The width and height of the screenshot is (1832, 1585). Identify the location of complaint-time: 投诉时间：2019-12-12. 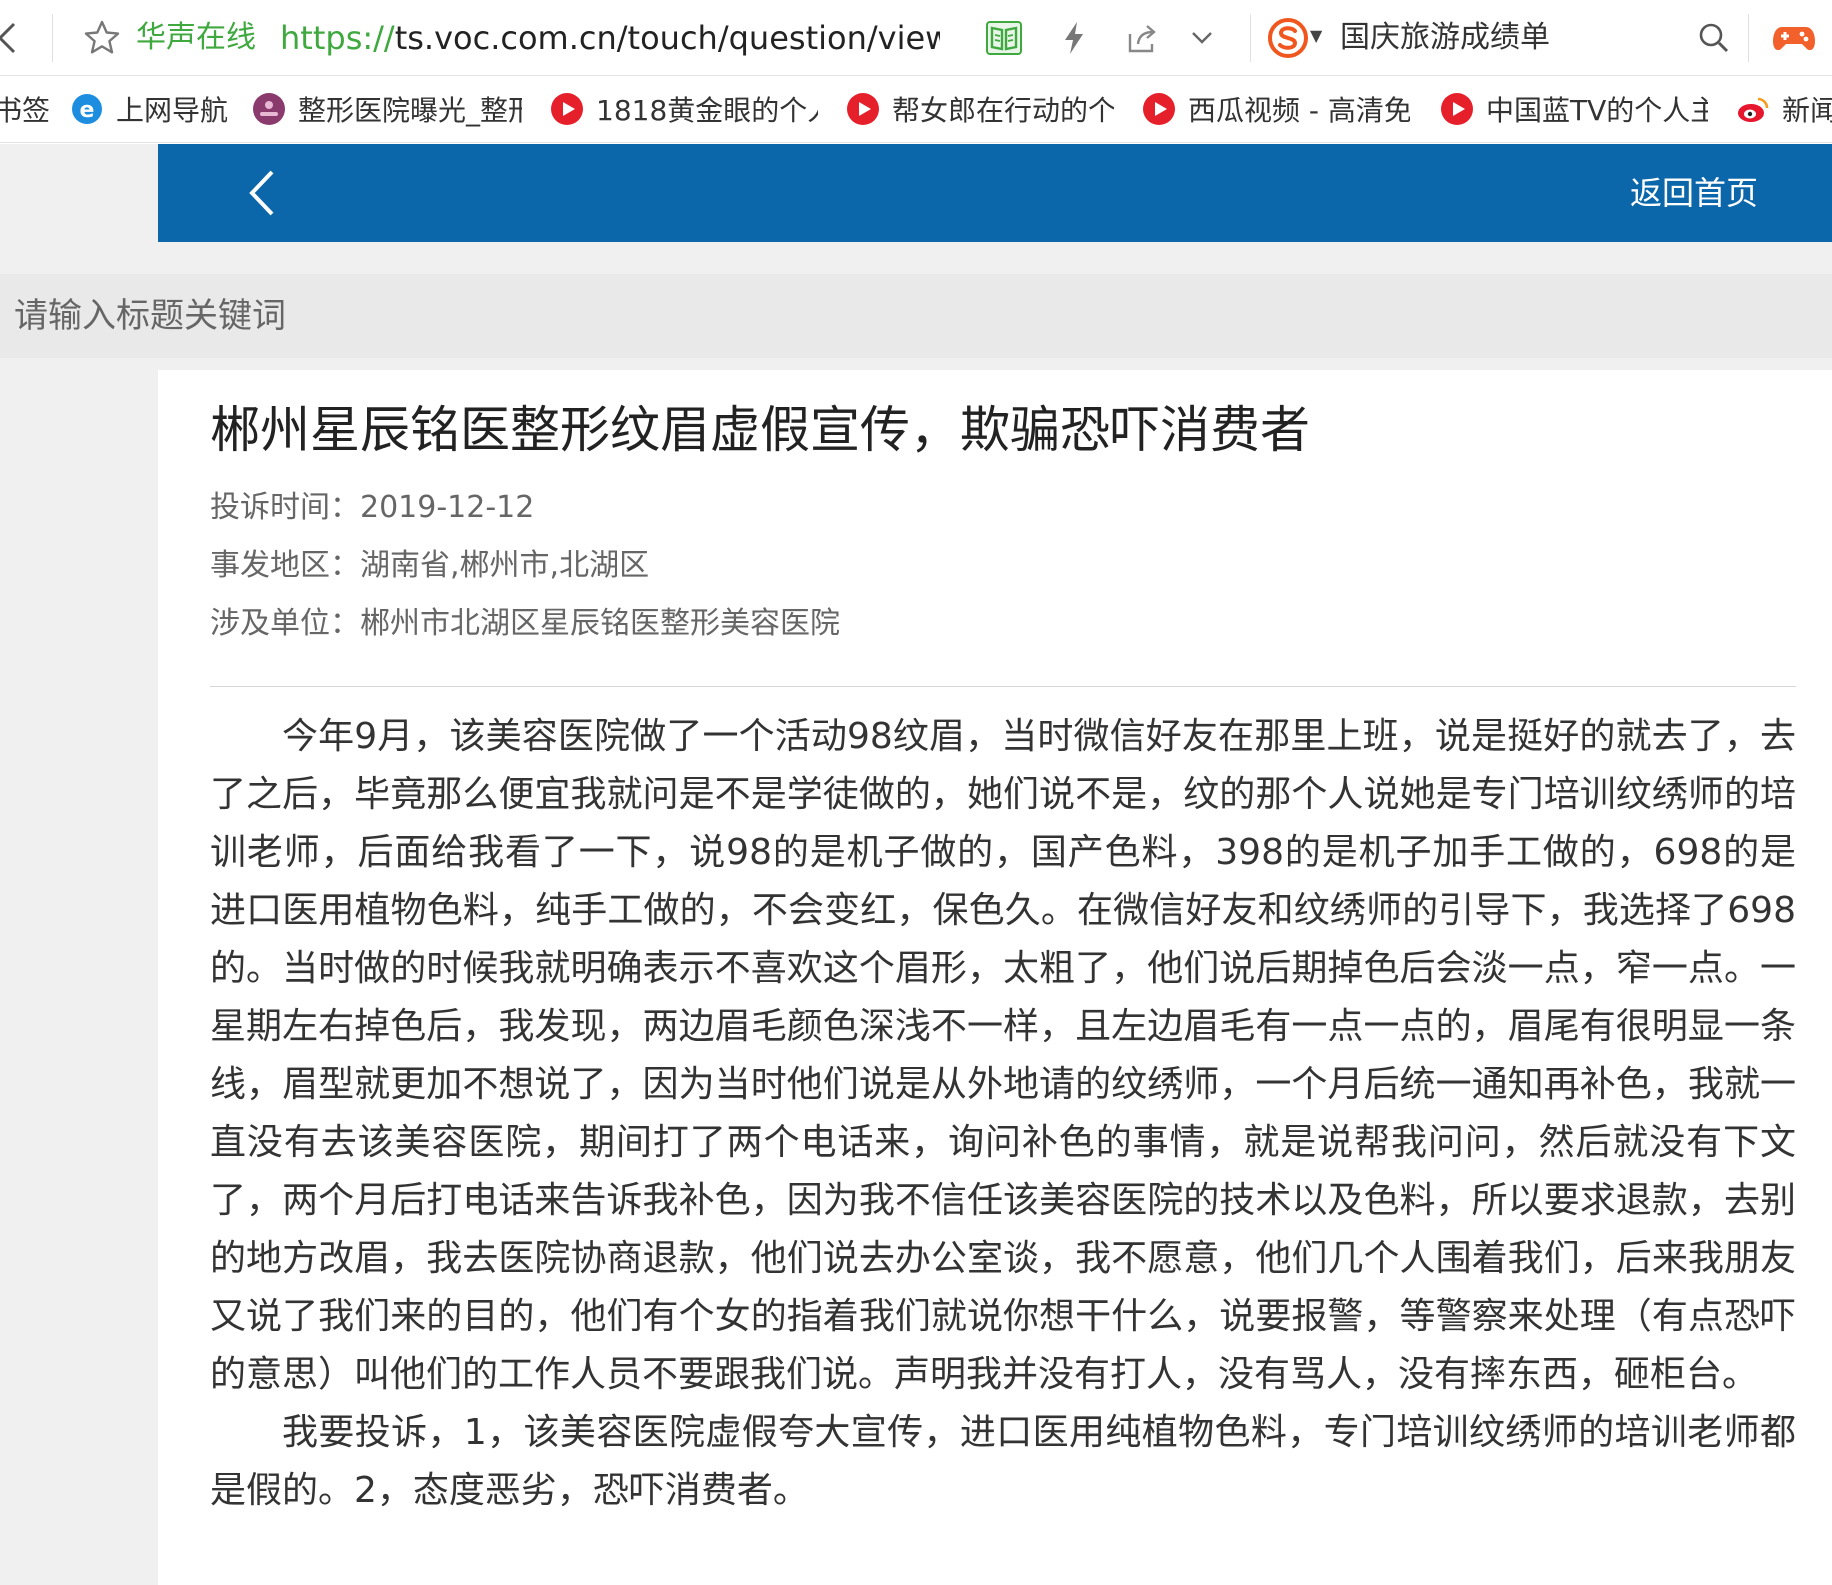
(372, 508).